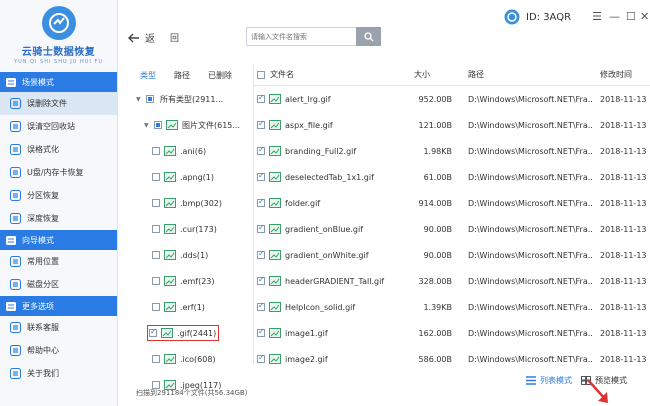  What do you see at coordinates (437, 229) in the screenshot?
I see `file-size: 90.00B` at bounding box center [437, 229].